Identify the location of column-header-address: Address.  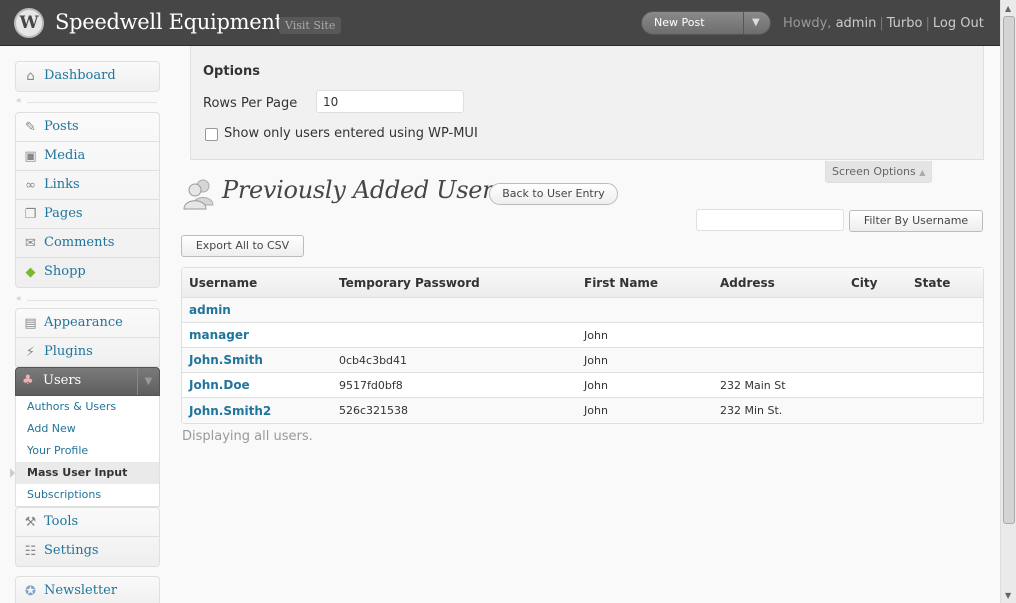
(778, 283).